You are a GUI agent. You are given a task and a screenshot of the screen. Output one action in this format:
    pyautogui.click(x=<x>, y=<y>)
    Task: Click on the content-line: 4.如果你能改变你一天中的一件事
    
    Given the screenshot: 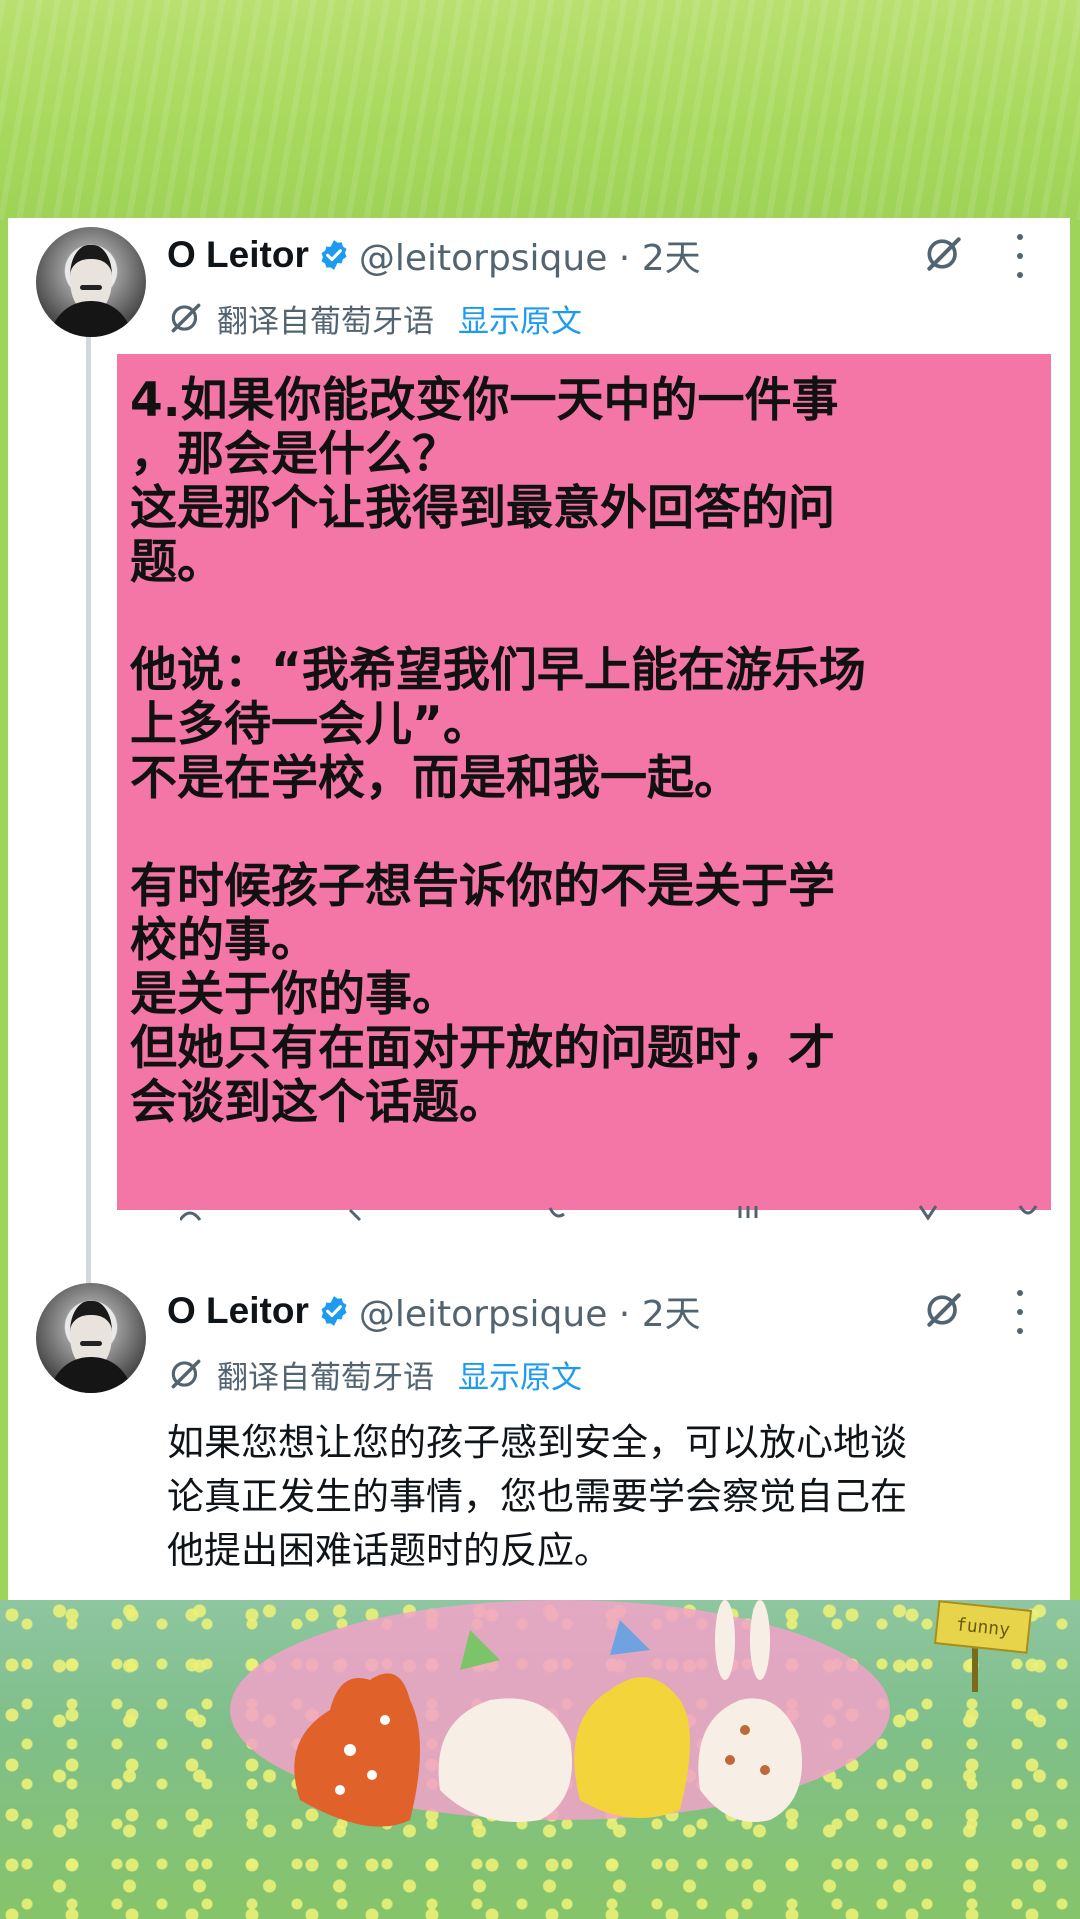 What is the action you would take?
    pyautogui.click(x=484, y=400)
    